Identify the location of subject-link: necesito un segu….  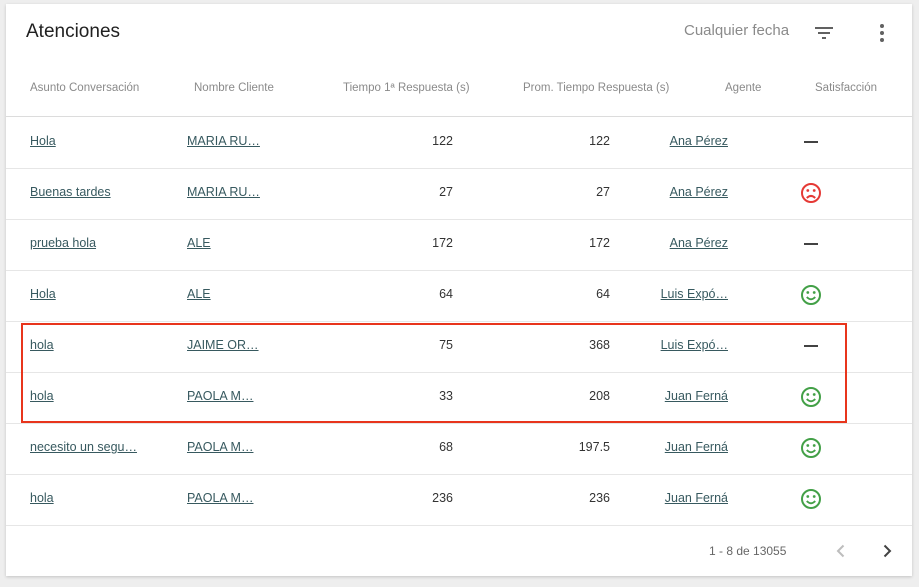
(83, 447).